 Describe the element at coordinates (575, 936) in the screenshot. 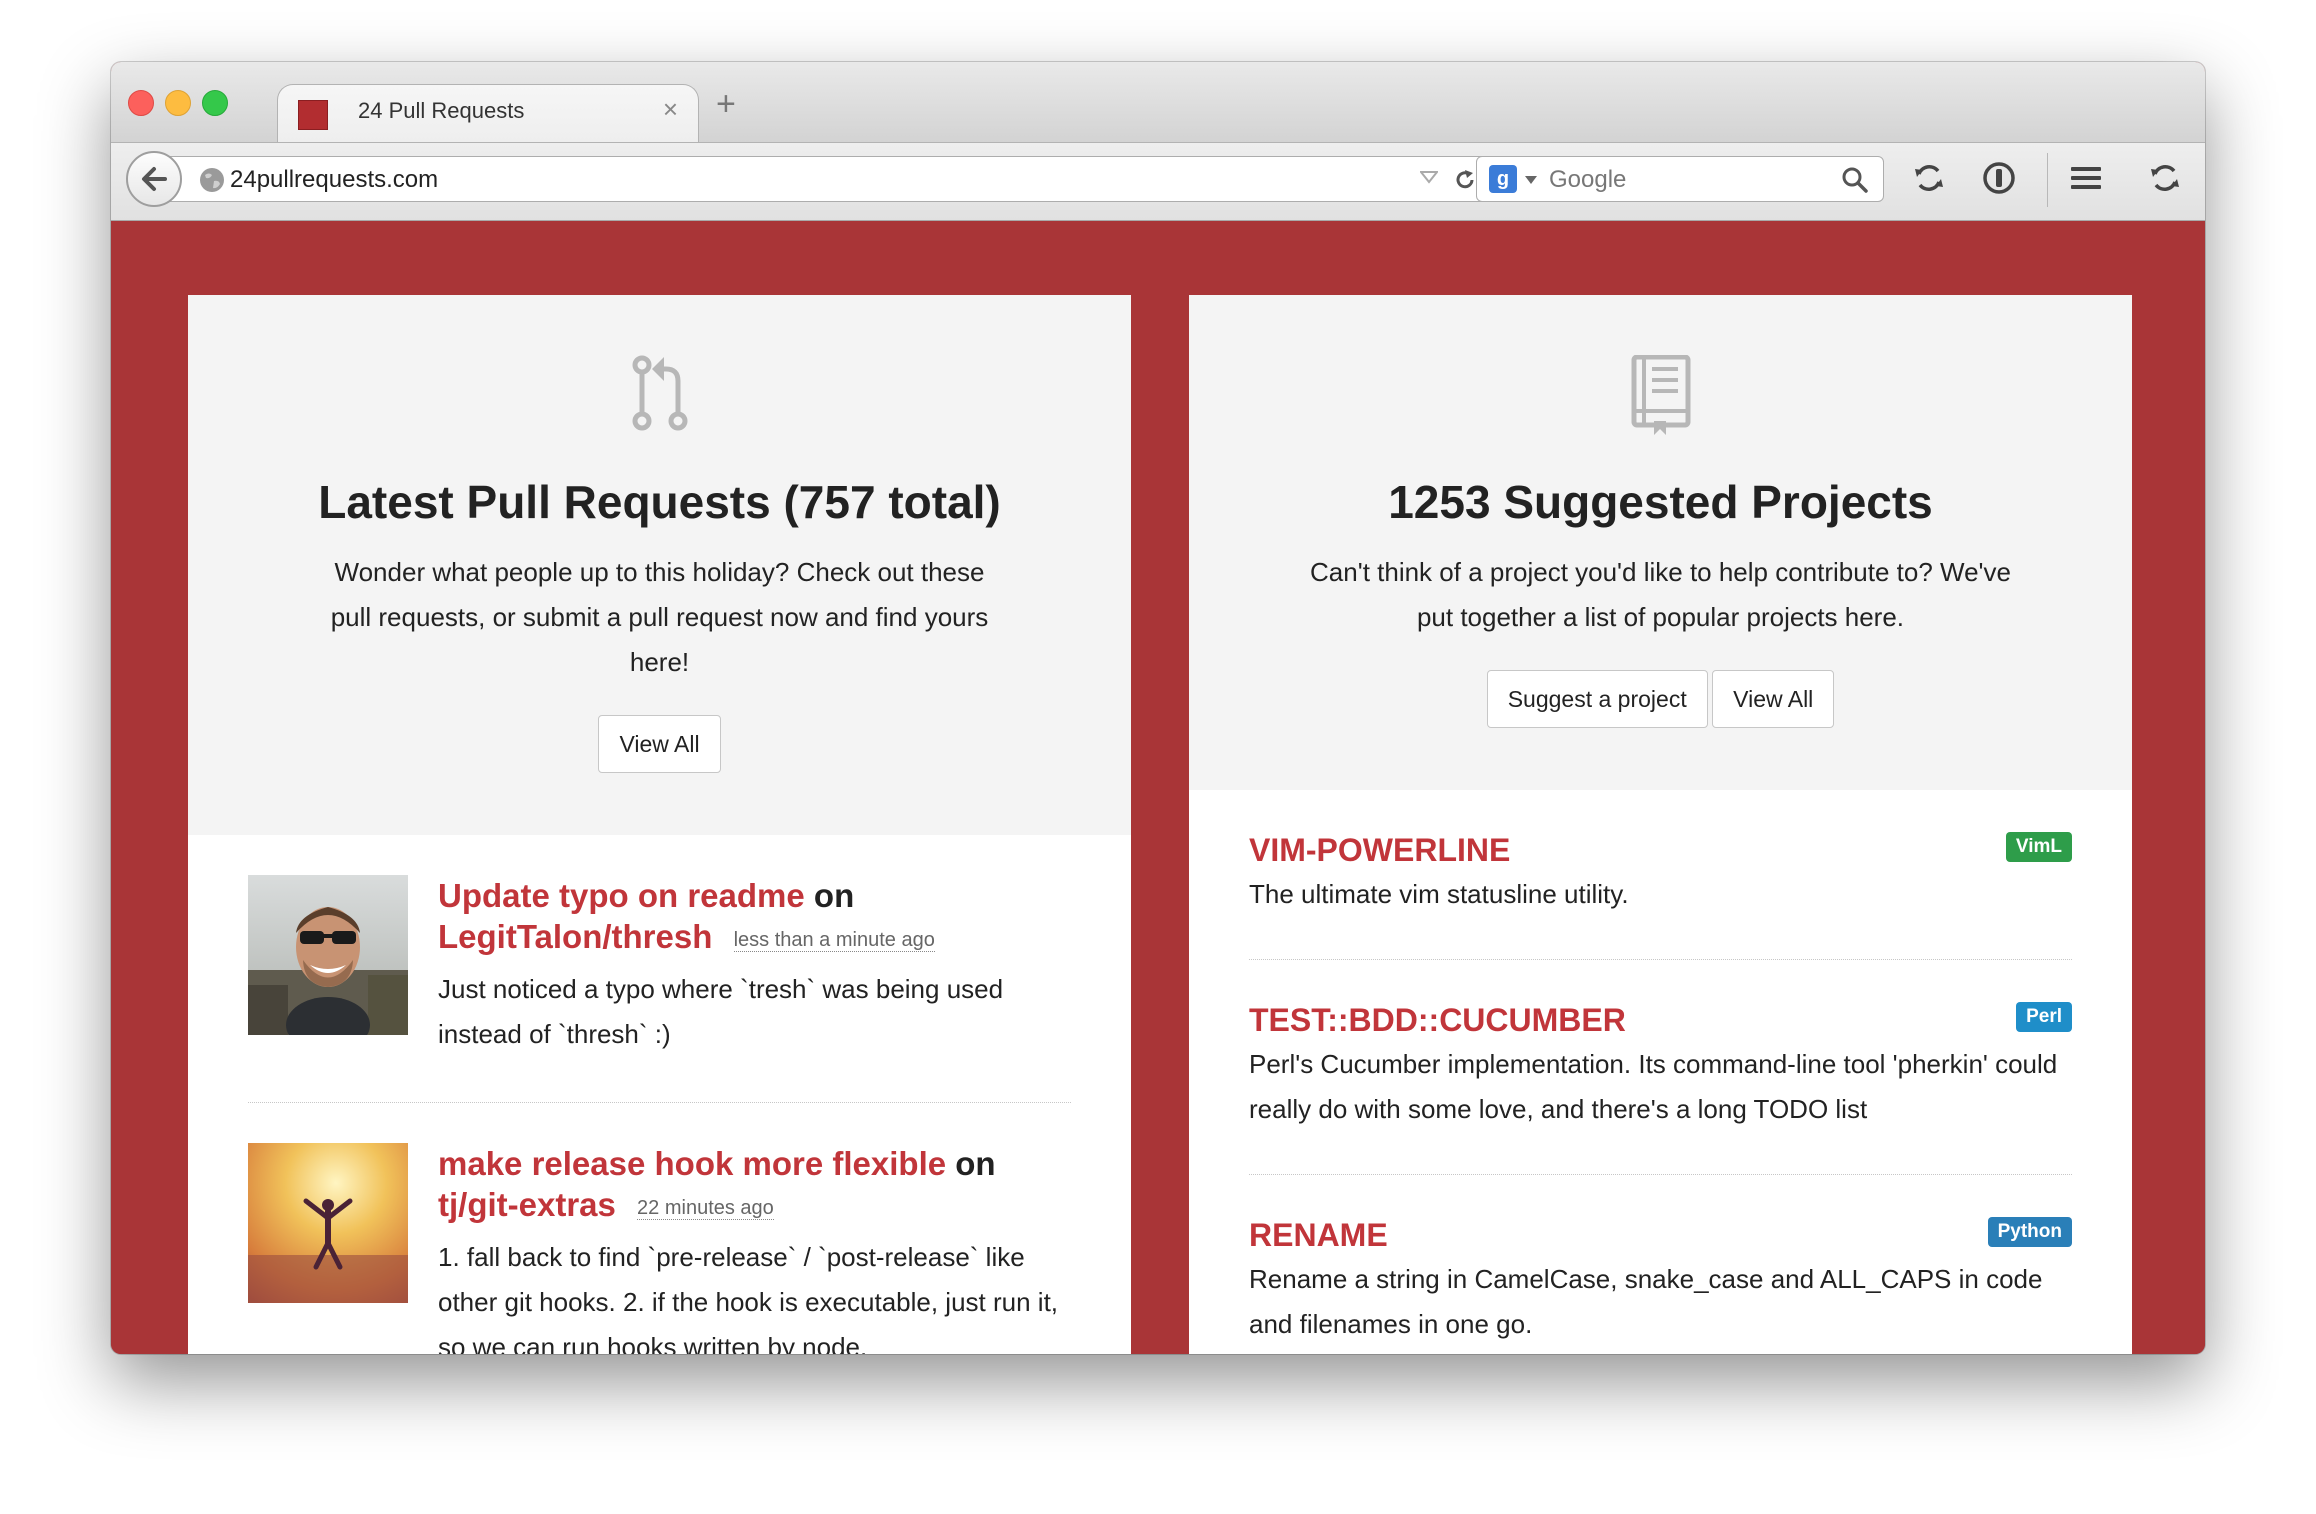

I see `pull-request-repo-link: LegitTalon/thresh` at that location.